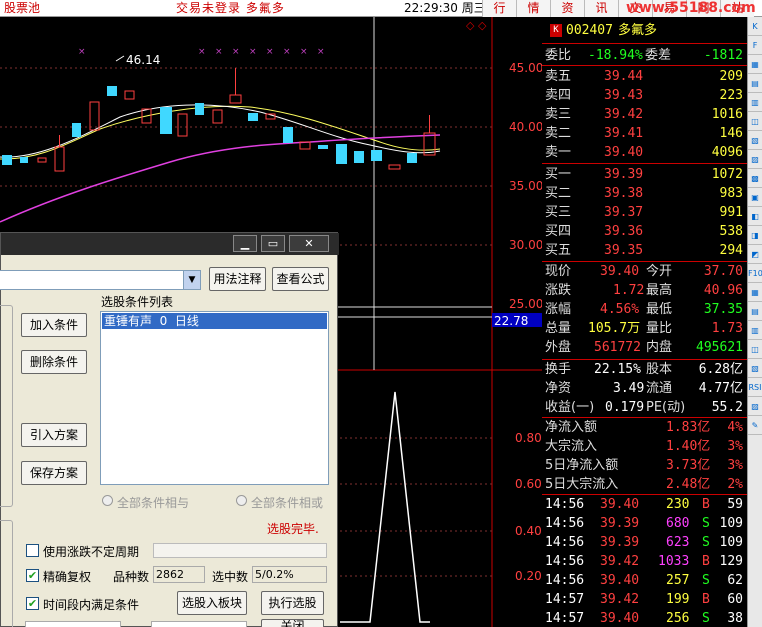 Image resolution: width=762 pixels, height=627 pixels. What do you see at coordinates (385, 507) in the screenshot?
I see `indicator-line` at bounding box center [385, 507].